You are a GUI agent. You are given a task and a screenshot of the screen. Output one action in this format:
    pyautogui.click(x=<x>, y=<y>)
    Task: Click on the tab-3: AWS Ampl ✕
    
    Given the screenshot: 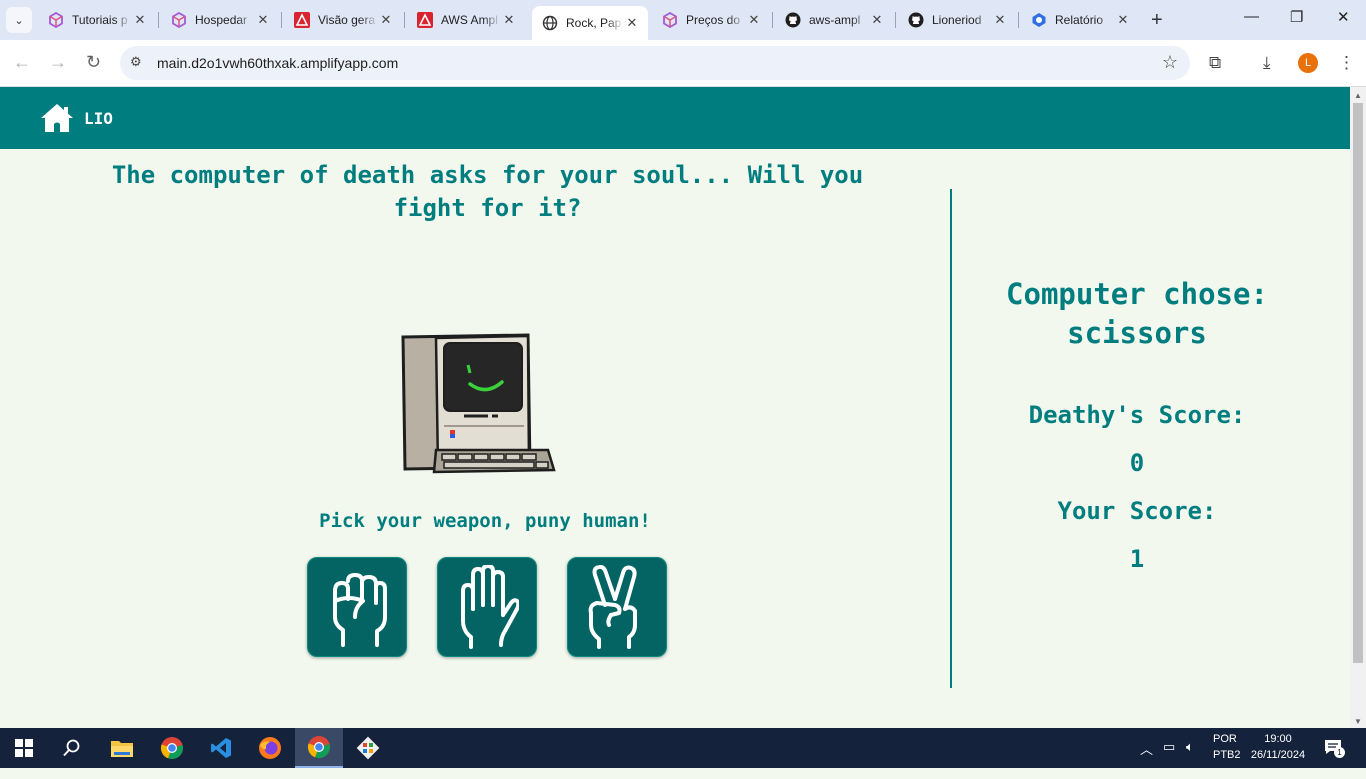 What is the action you would take?
    pyautogui.click(x=466, y=20)
    